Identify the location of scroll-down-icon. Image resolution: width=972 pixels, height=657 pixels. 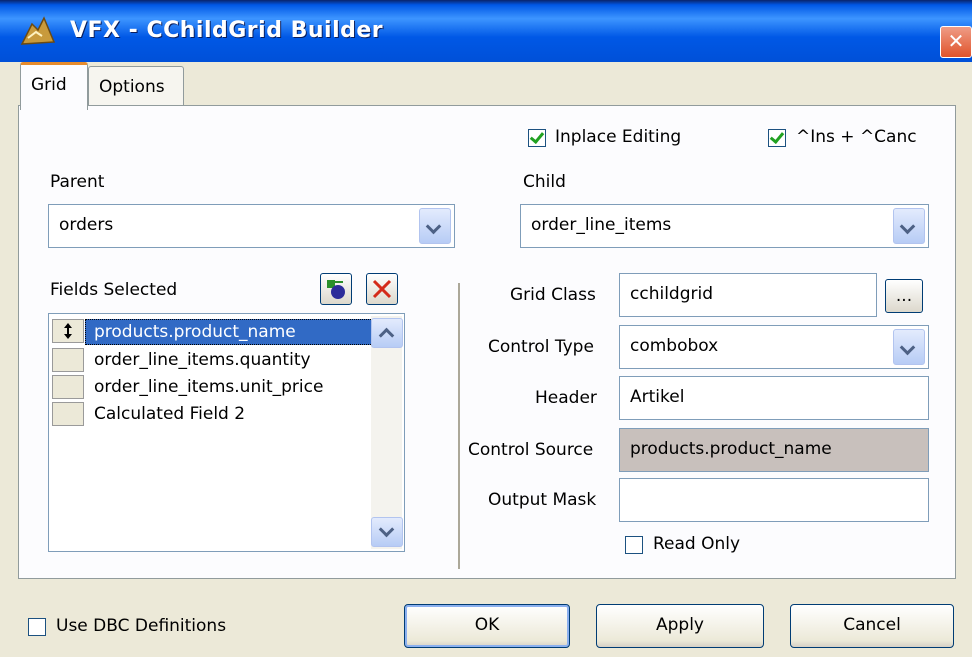
(387, 532).